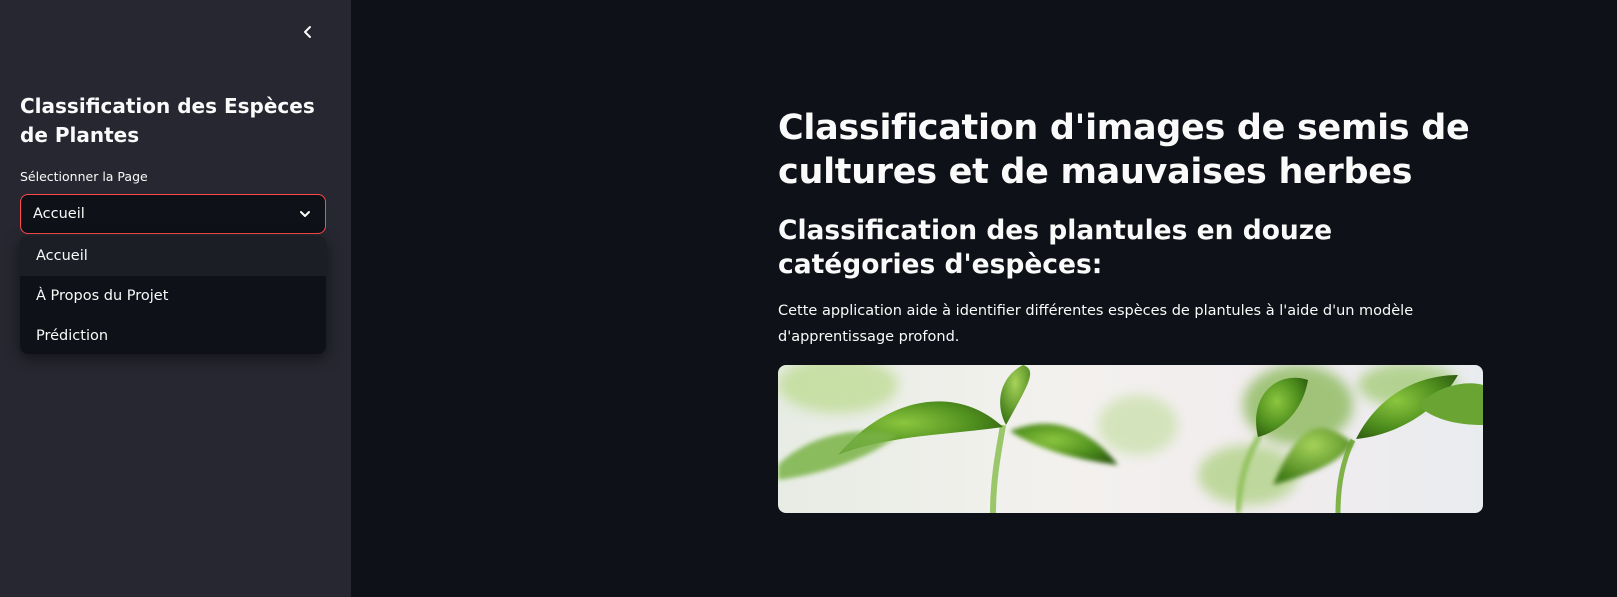 Image resolution: width=1617 pixels, height=597 pixels. I want to click on collapse-sidebar-button, so click(308, 32).